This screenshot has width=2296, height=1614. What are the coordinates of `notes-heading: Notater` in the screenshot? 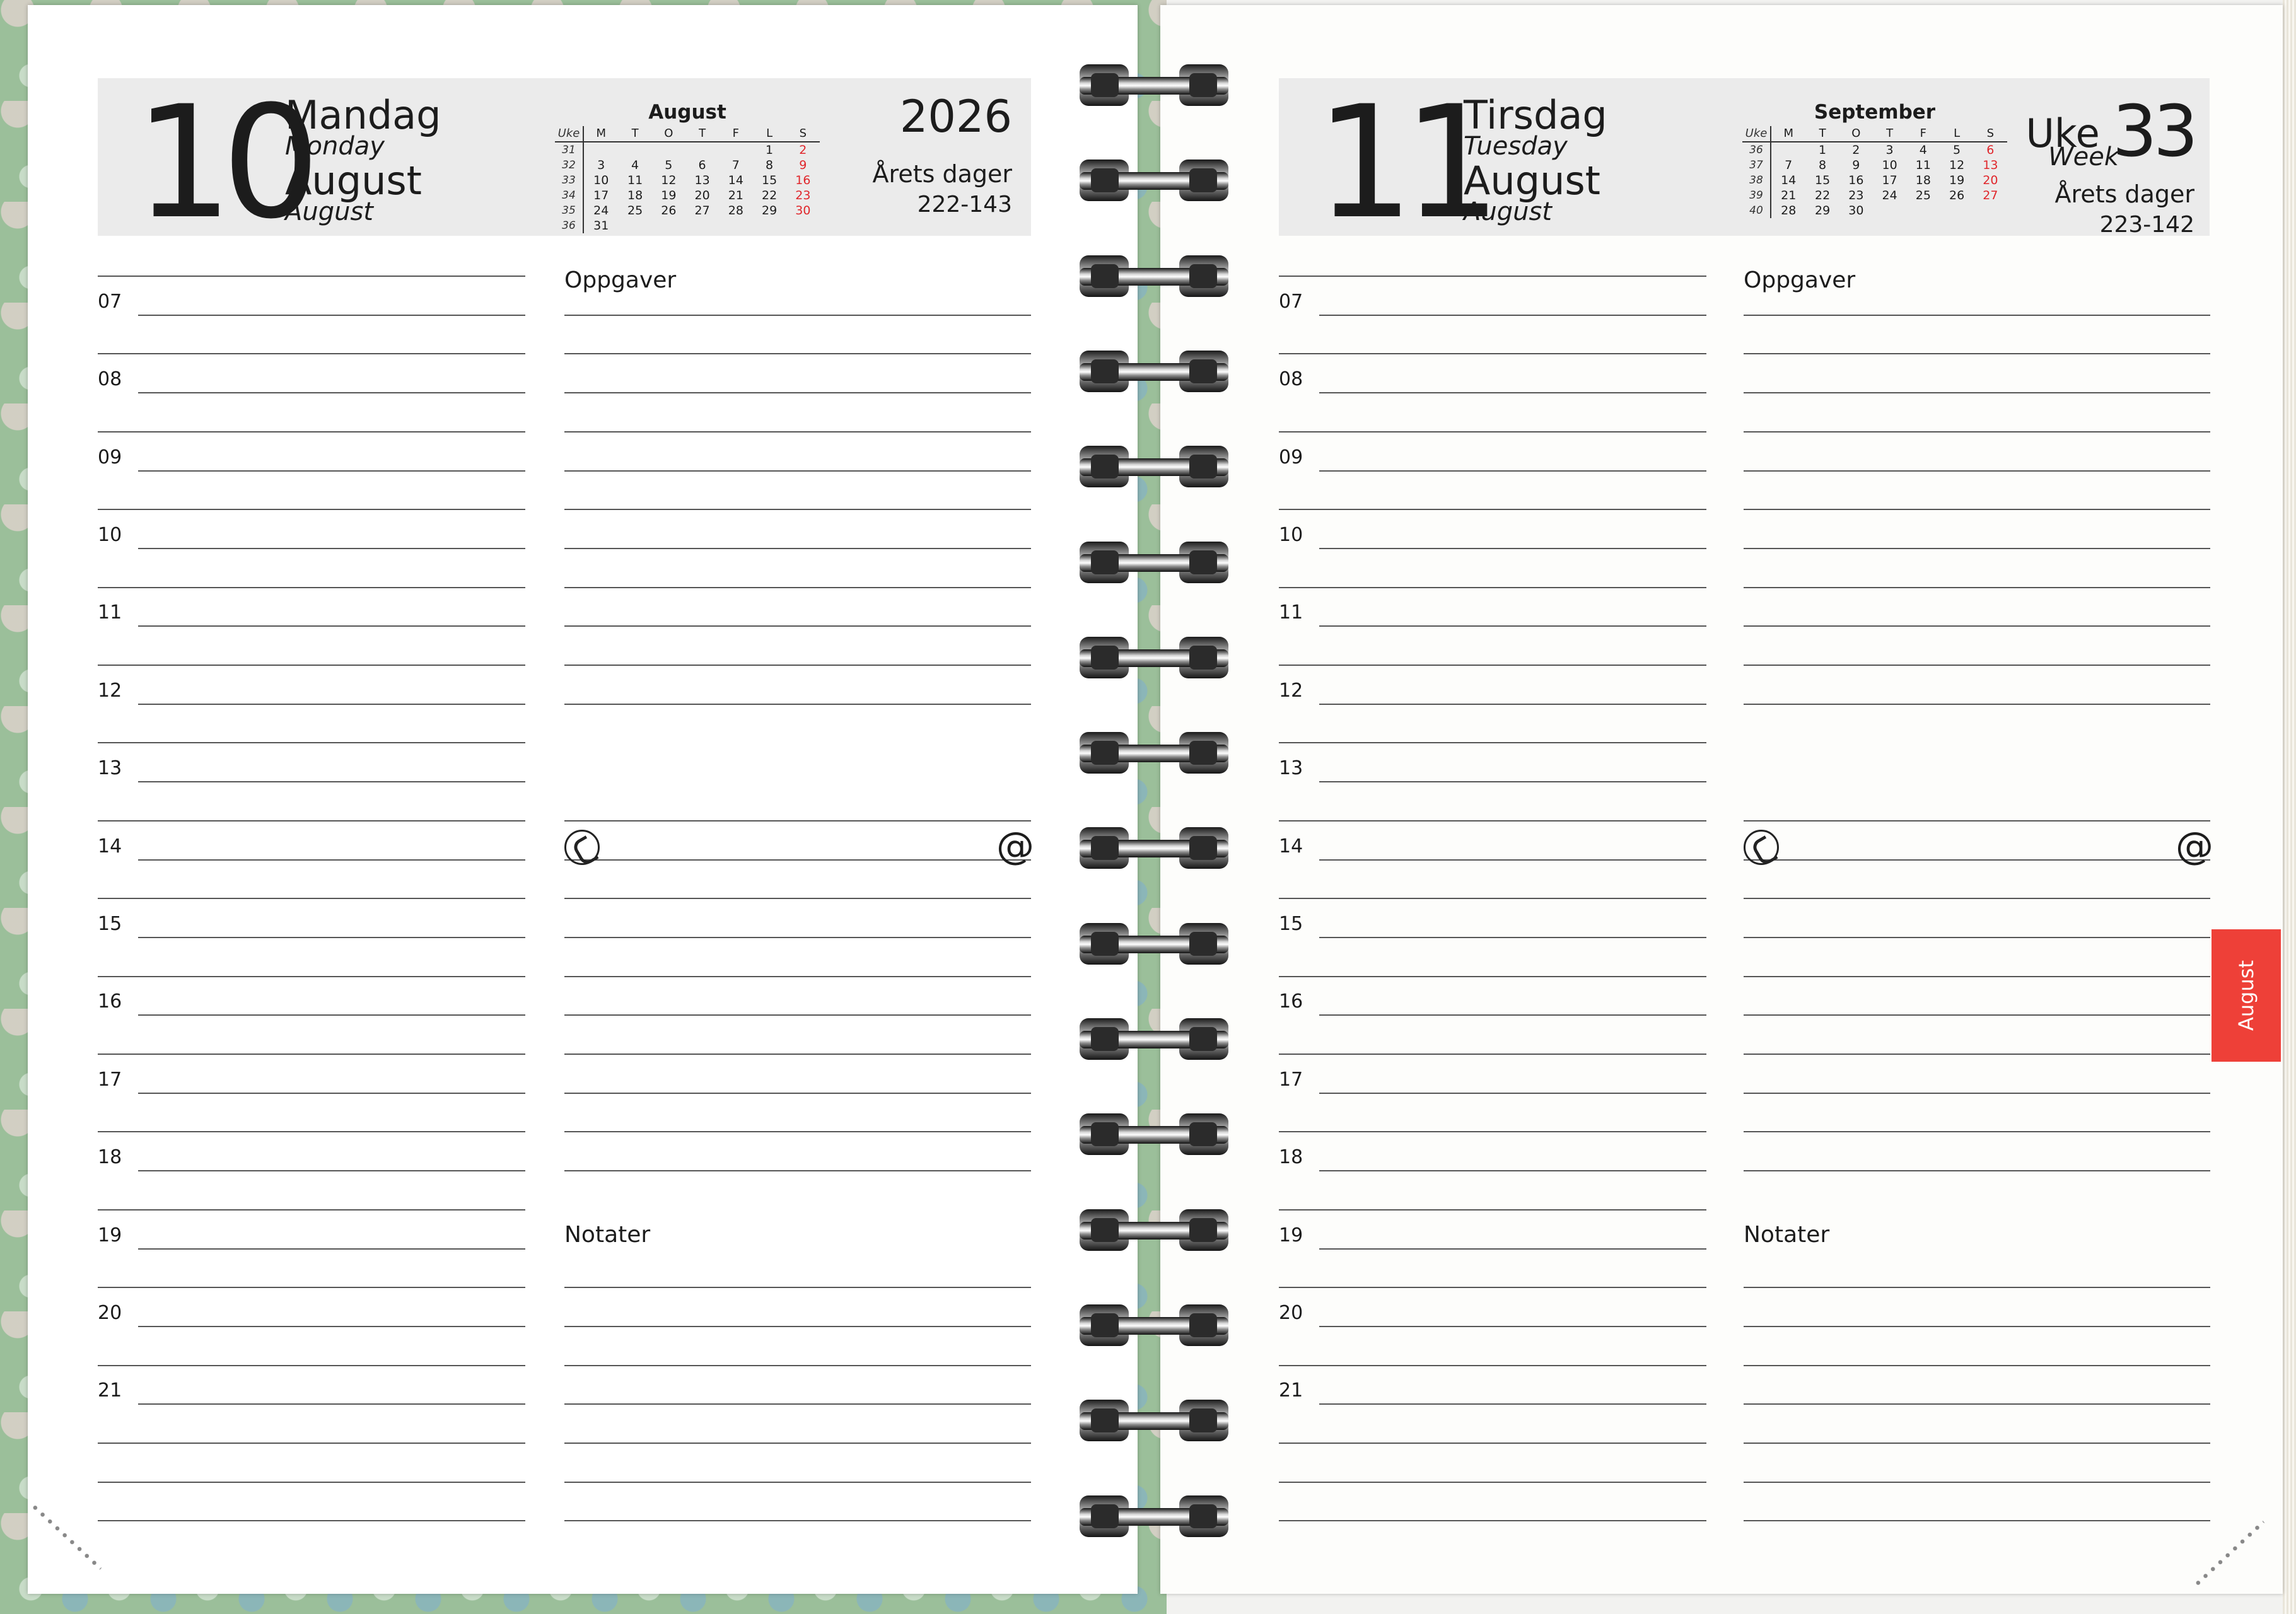 It's located at (1787, 1235).